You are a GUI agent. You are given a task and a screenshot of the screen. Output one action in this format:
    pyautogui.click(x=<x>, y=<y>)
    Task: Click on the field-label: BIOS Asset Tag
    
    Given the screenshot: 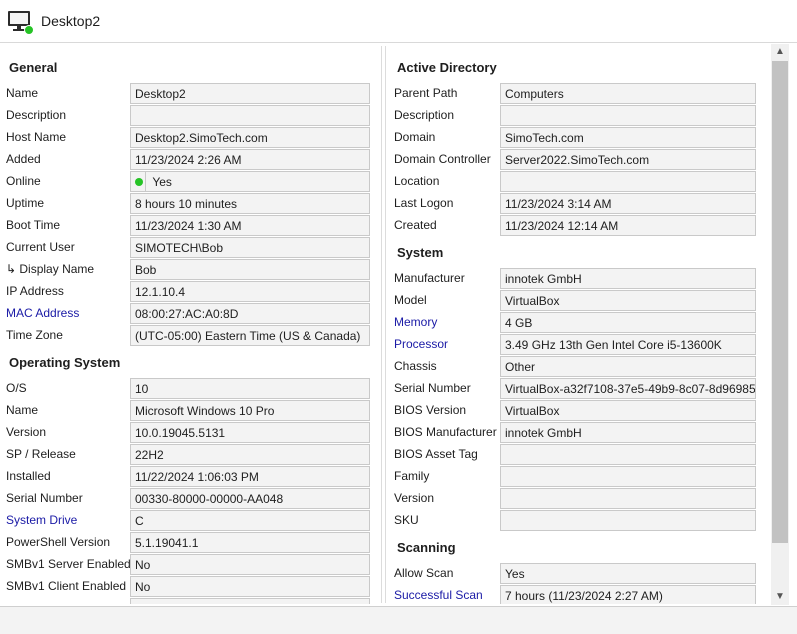 What is the action you would take?
    pyautogui.click(x=436, y=454)
    